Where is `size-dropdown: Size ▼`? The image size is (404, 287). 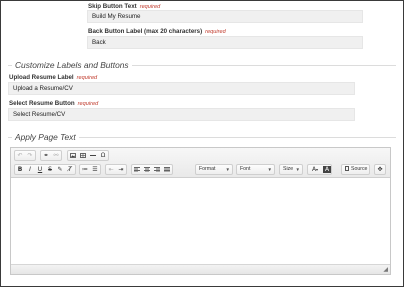 size-dropdown: Size ▼ is located at coordinates (291, 169).